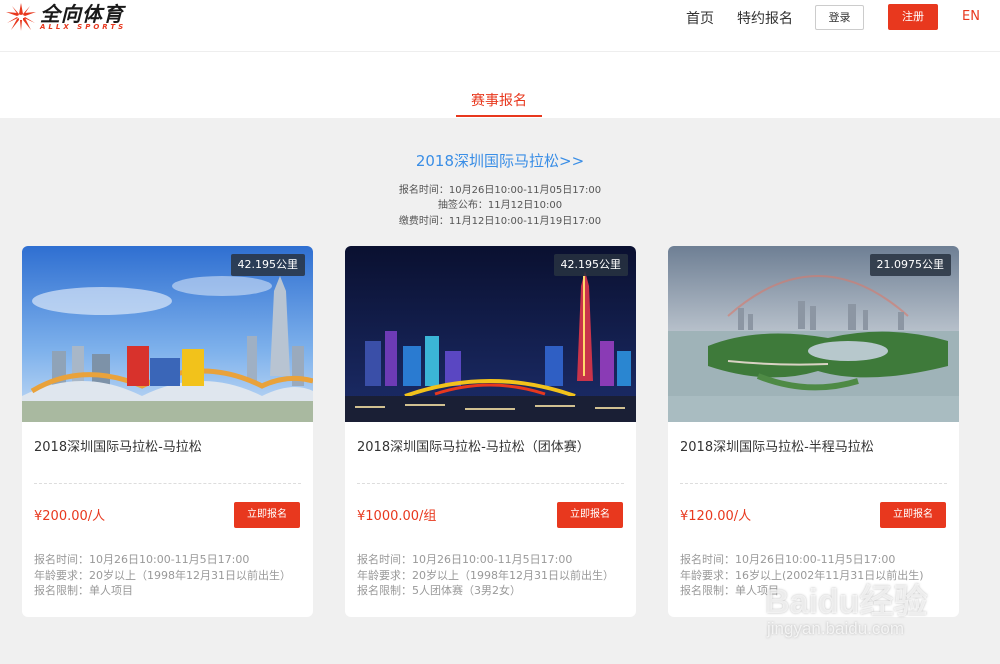  What do you see at coordinates (813, 334) in the screenshot?
I see `race-image: 21.0975公里` at bounding box center [813, 334].